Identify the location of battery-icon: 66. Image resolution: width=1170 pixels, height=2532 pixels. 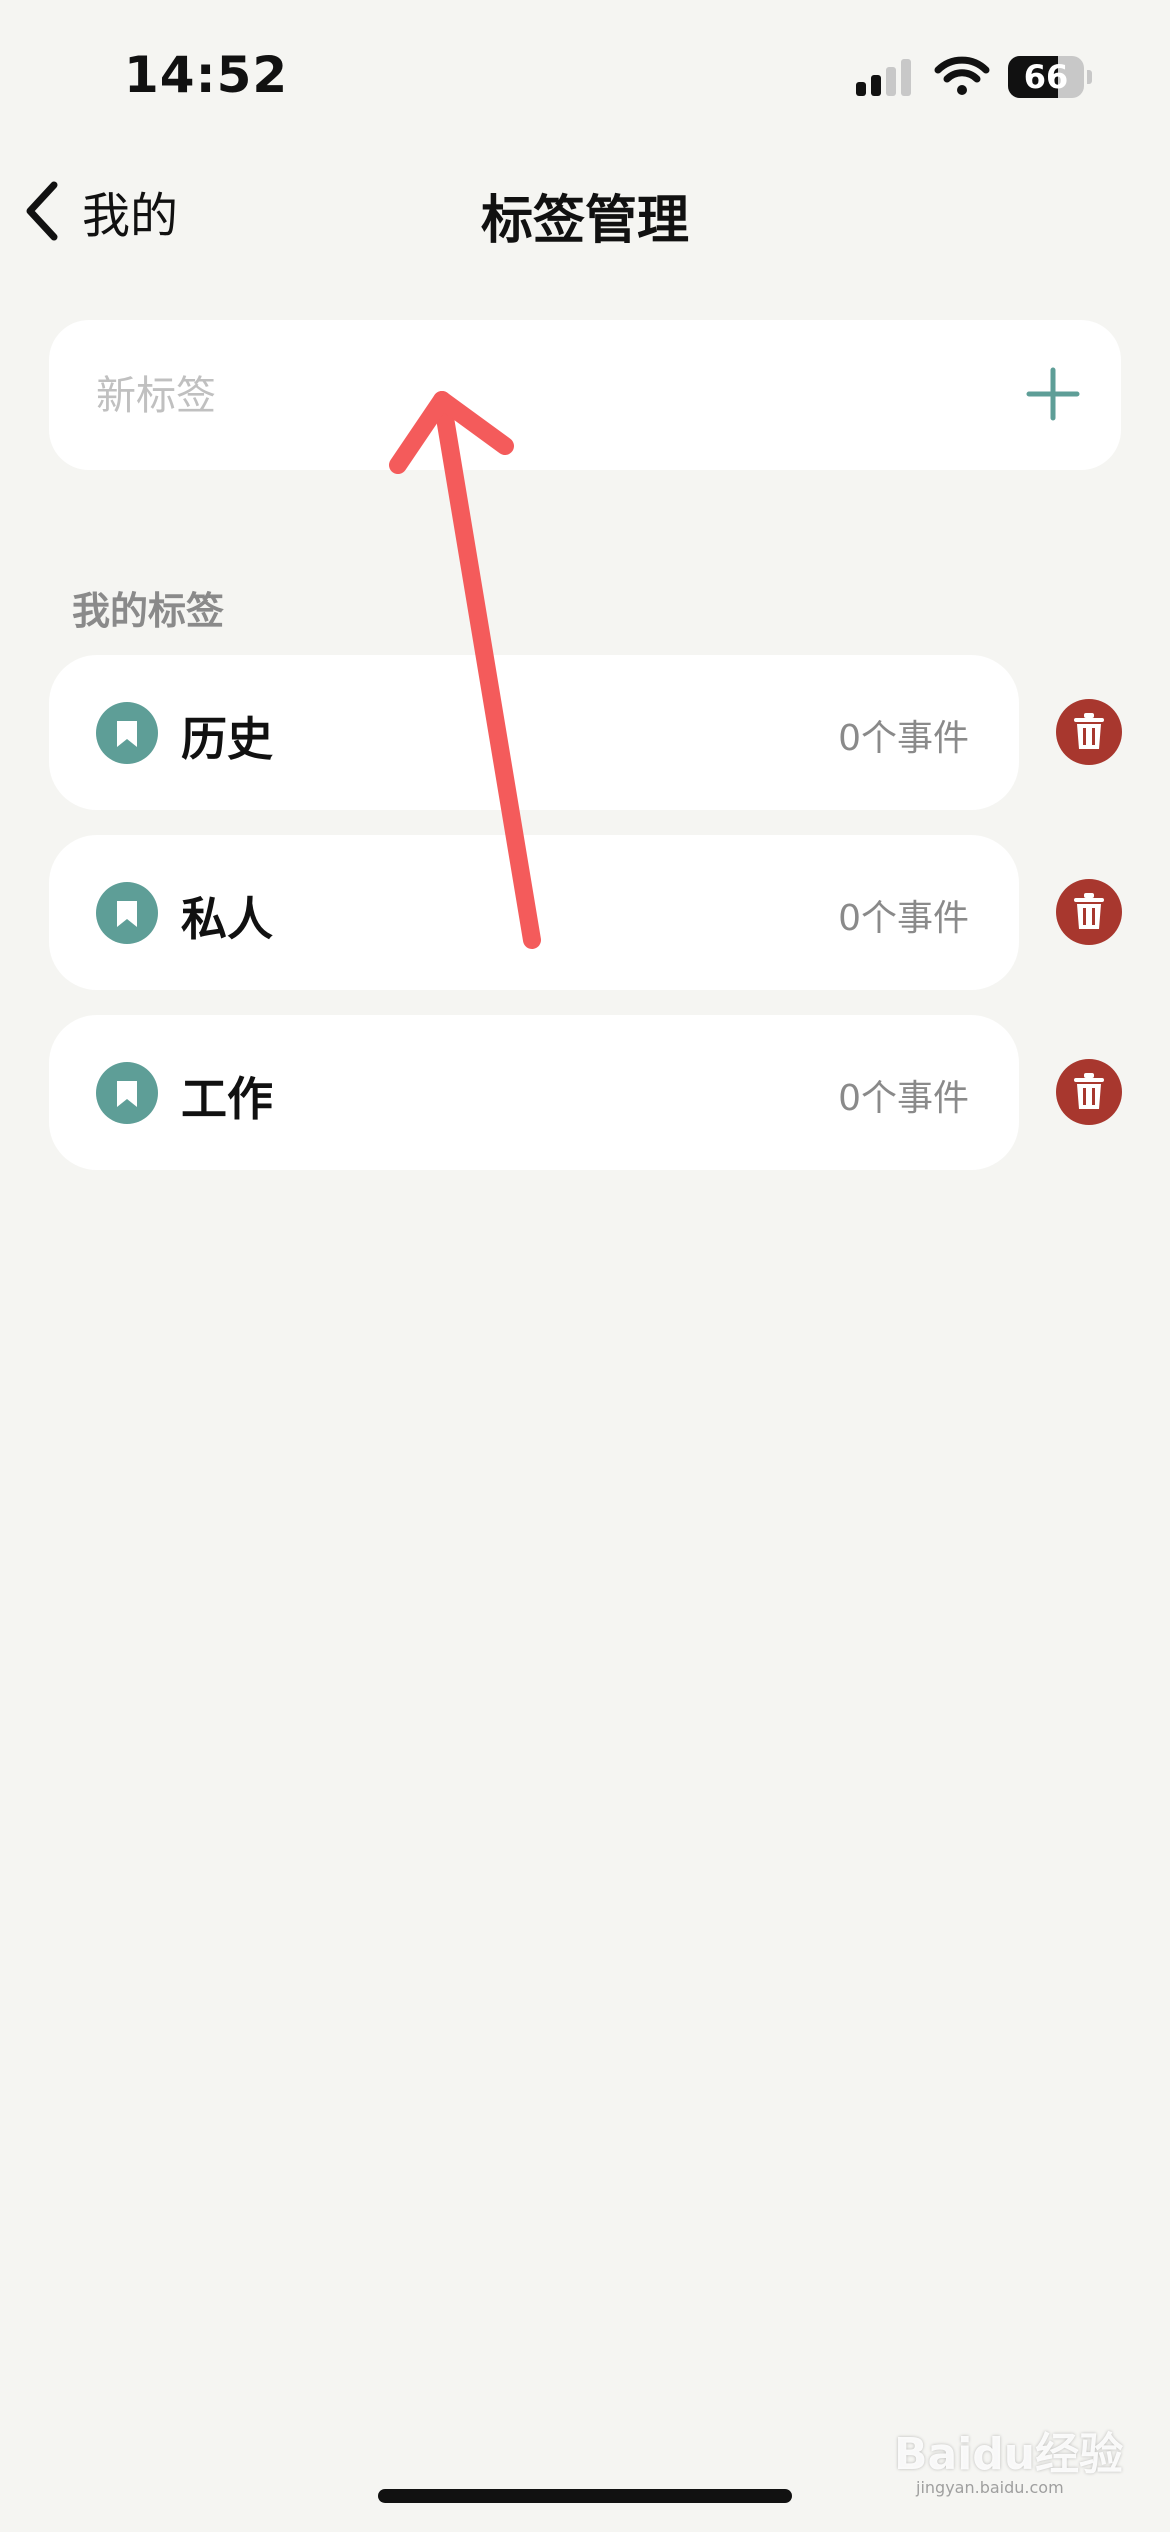
(1046, 77).